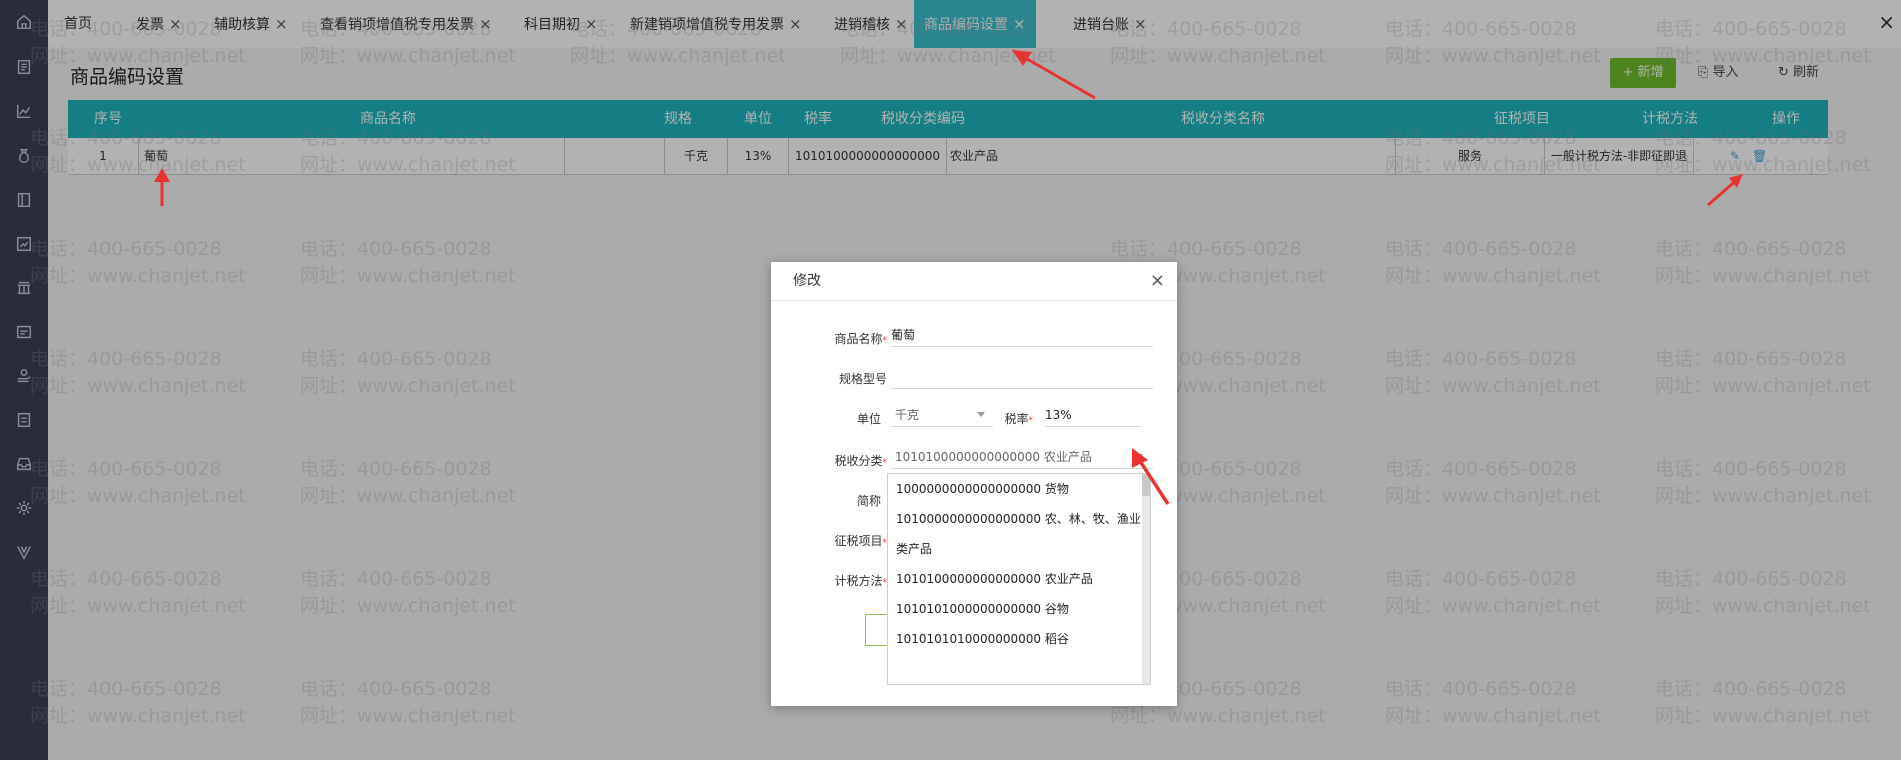  I want to click on spec-label: 规格型号, so click(862, 379).